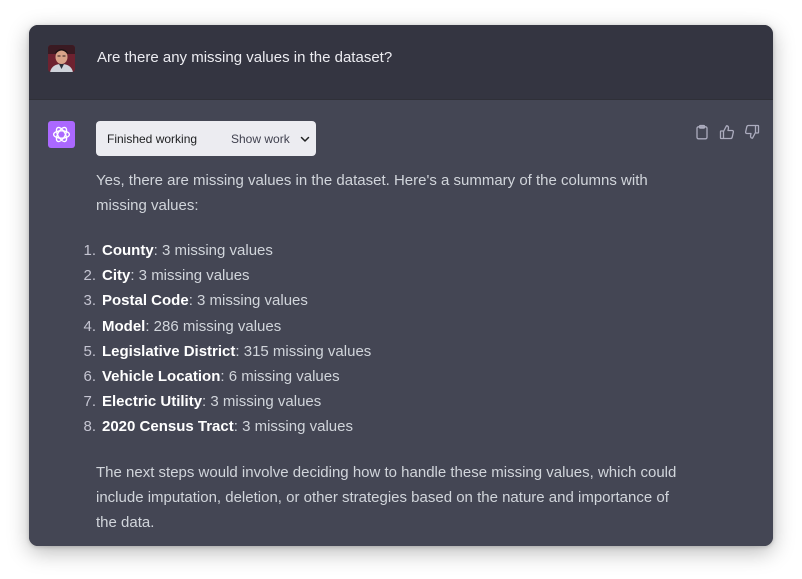  What do you see at coordinates (384, 250) in the screenshot?
I see `list-item: 1. County: 3 missing values` at bounding box center [384, 250].